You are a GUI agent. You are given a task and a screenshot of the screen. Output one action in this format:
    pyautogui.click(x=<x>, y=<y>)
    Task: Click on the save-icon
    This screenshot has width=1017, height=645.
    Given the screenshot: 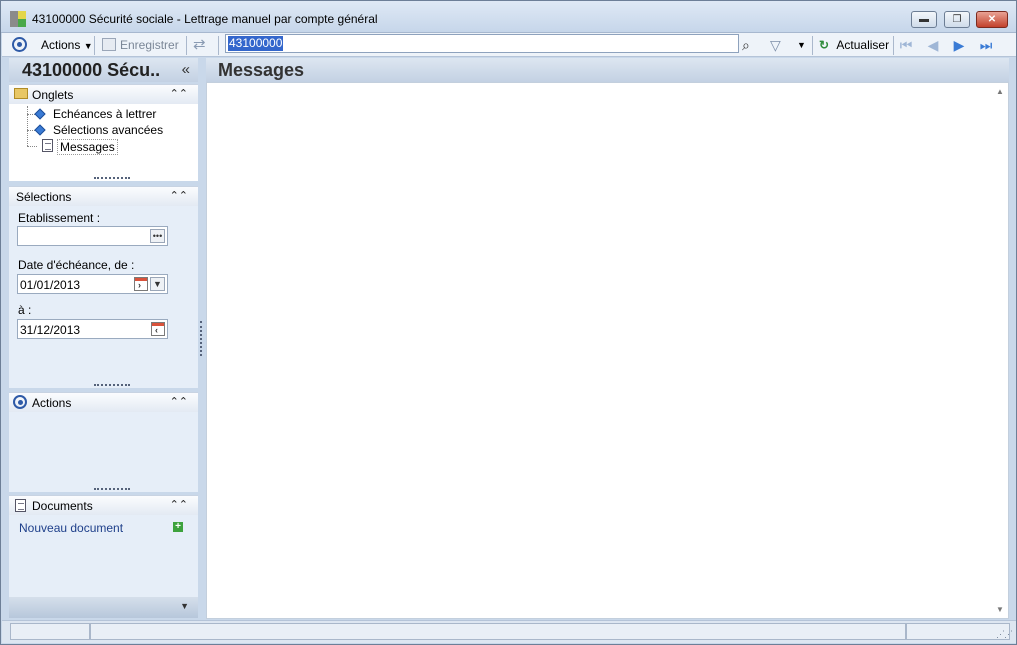 What is the action you would take?
    pyautogui.click(x=109, y=44)
    